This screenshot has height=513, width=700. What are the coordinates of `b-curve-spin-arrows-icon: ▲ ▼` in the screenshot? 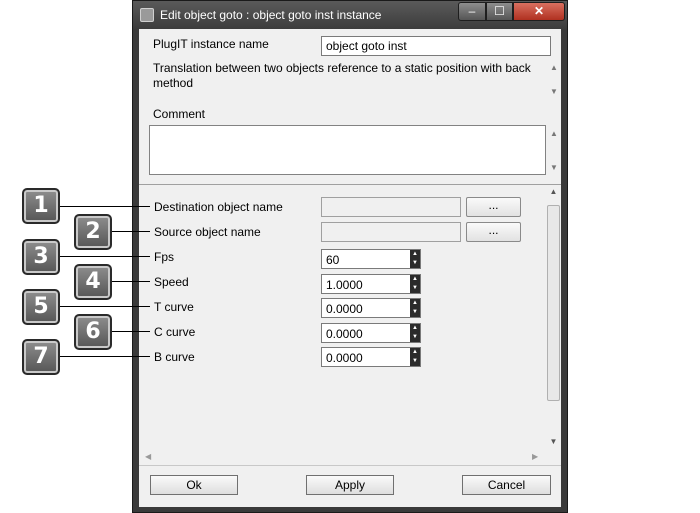 It's located at (415, 357).